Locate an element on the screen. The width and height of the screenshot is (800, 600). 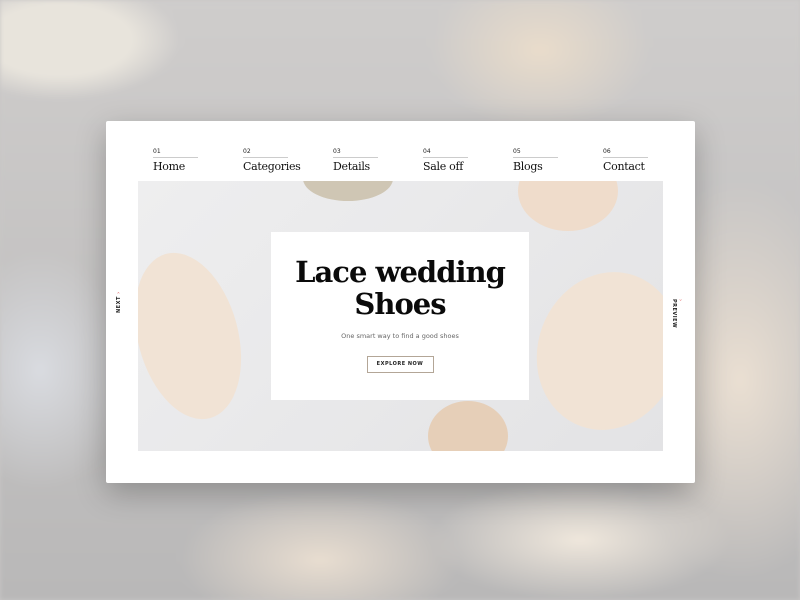
nav-item-home: 01 Home is located at coordinates (198, 160).